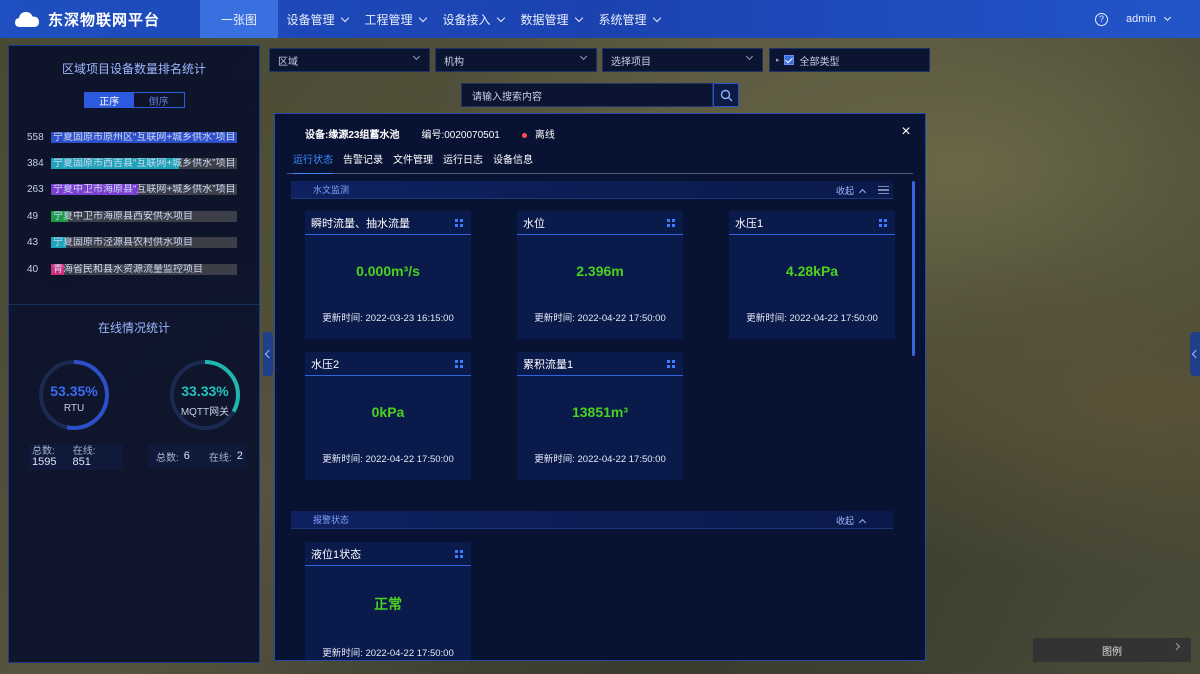 The height and width of the screenshot is (674, 1200). Describe the element at coordinates (239, 456) in the screenshot. I see `mqtt-online: 2` at that location.